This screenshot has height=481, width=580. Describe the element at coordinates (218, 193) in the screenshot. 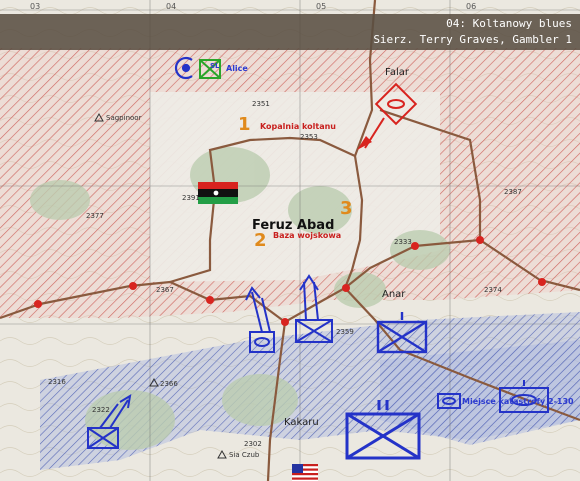

I see `libya-flag-icon` at that location.